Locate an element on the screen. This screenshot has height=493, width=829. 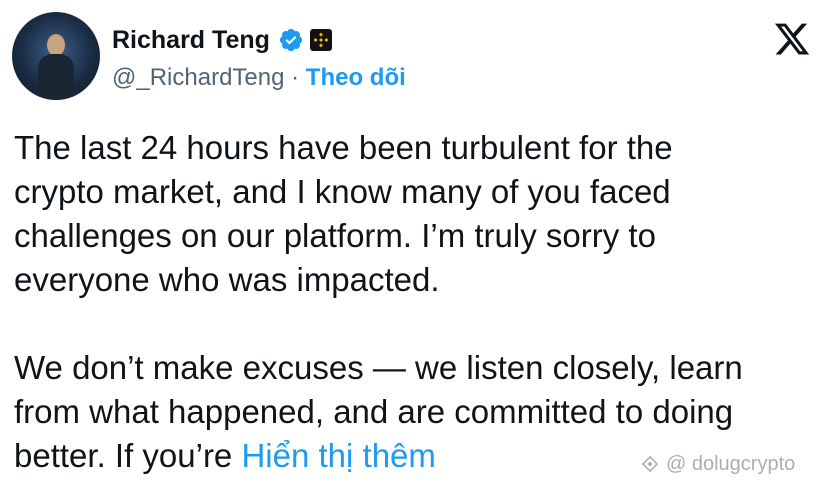
verified-badge-icon is located at coordinates (290, 40).